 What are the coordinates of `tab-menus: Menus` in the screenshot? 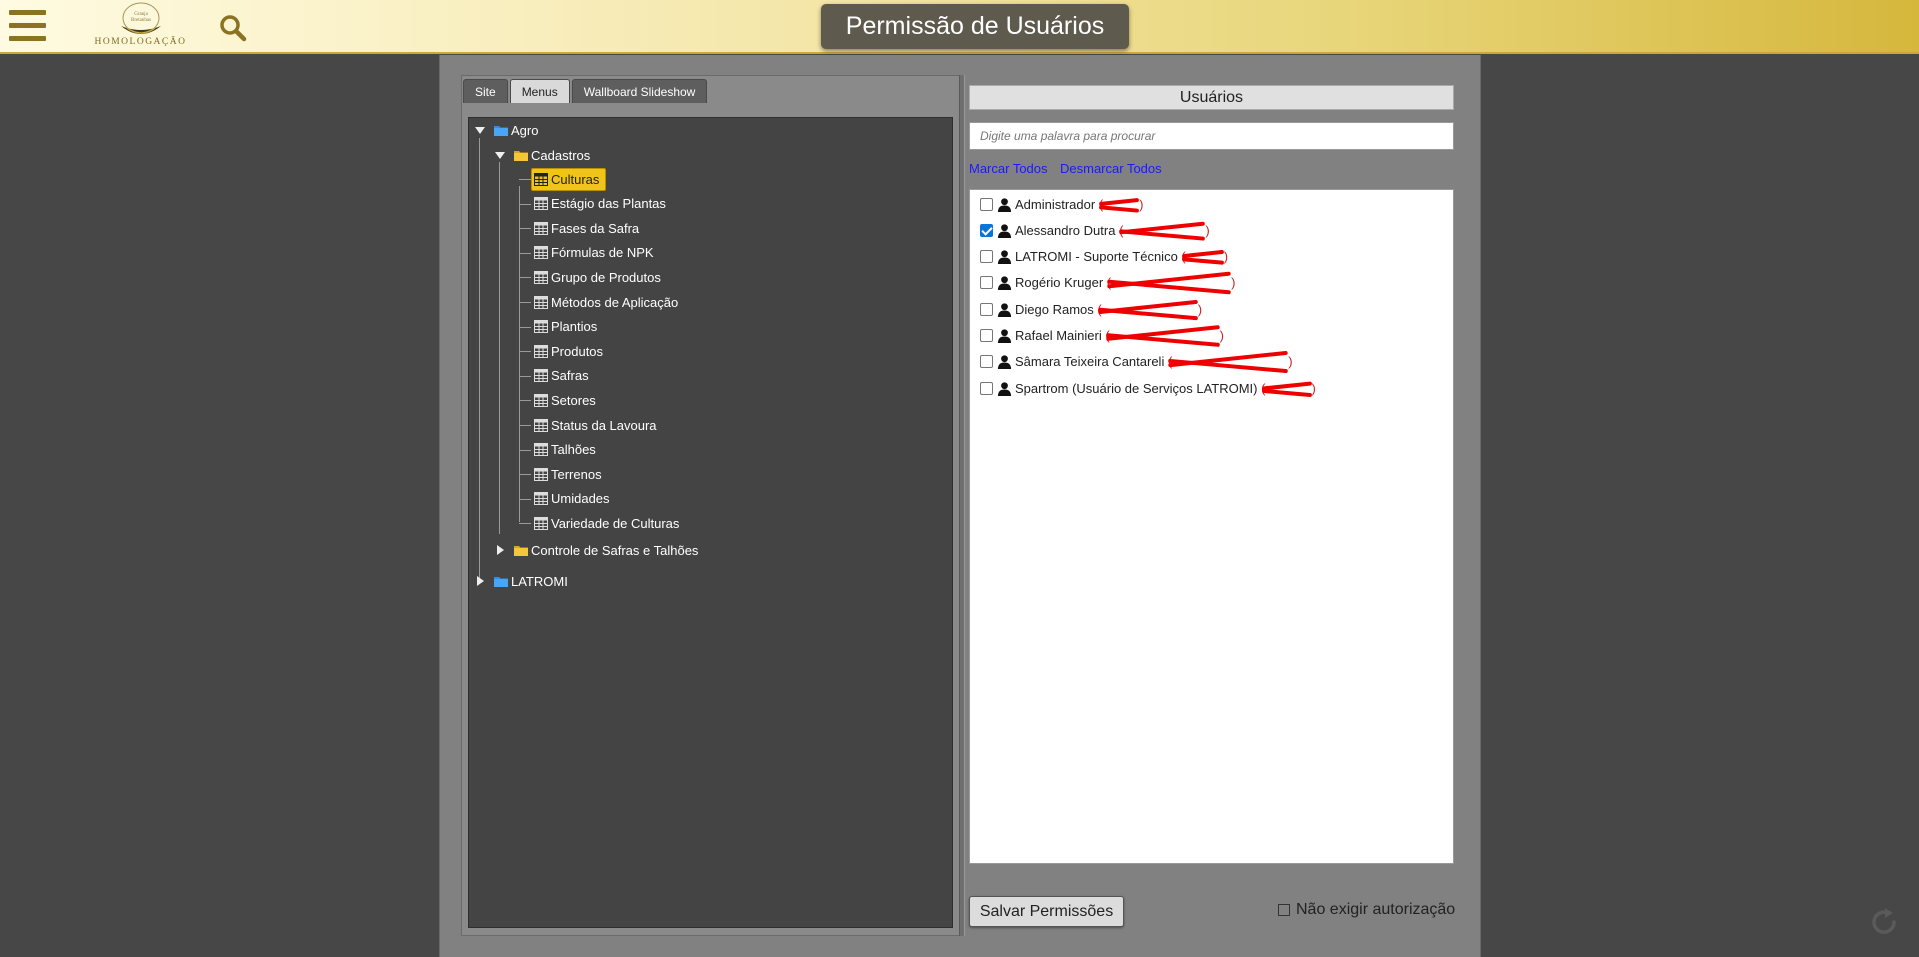 It's located at (539, 91).